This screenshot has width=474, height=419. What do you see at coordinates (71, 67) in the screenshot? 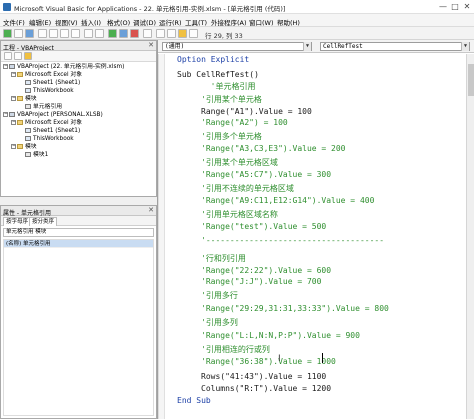
I see `tree-node-label: VBAProject (22. 单元格引用-实例.xlsm)` at bounding box center [71, 67].